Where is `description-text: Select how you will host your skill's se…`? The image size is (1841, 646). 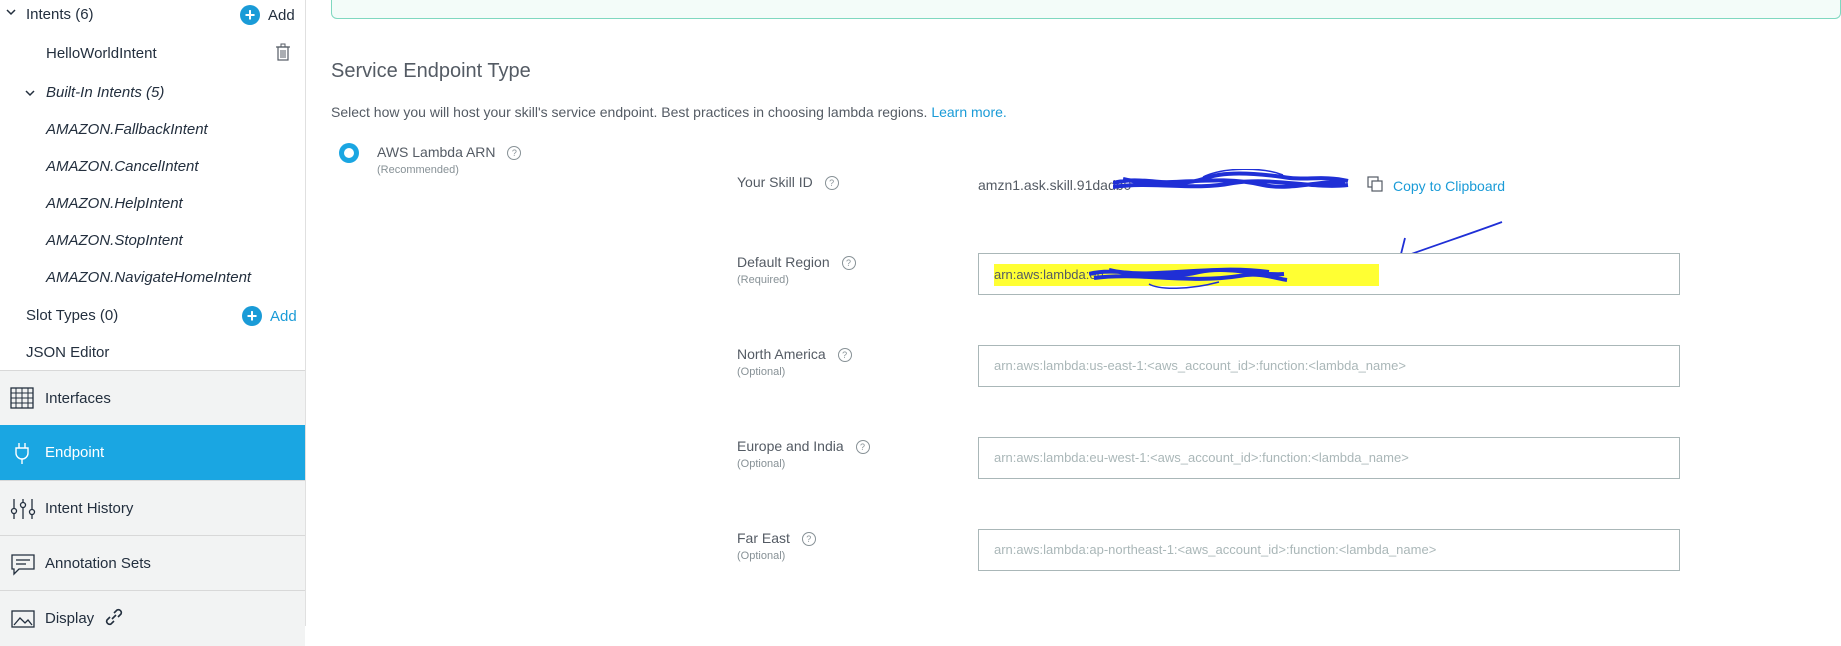
description-text: Select how you will host your skill's se… is located at coordinates (629, 112).